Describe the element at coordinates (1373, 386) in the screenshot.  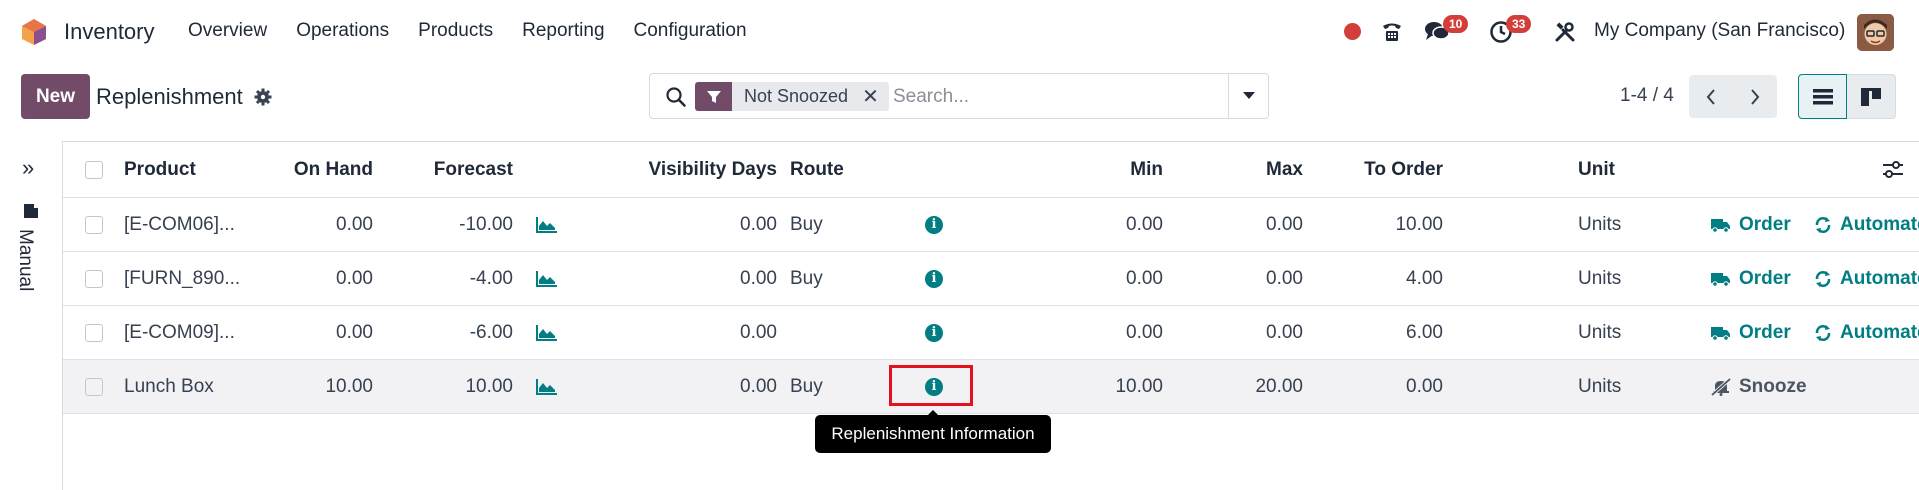
I see `to-order-cell: 0.00` at that location.